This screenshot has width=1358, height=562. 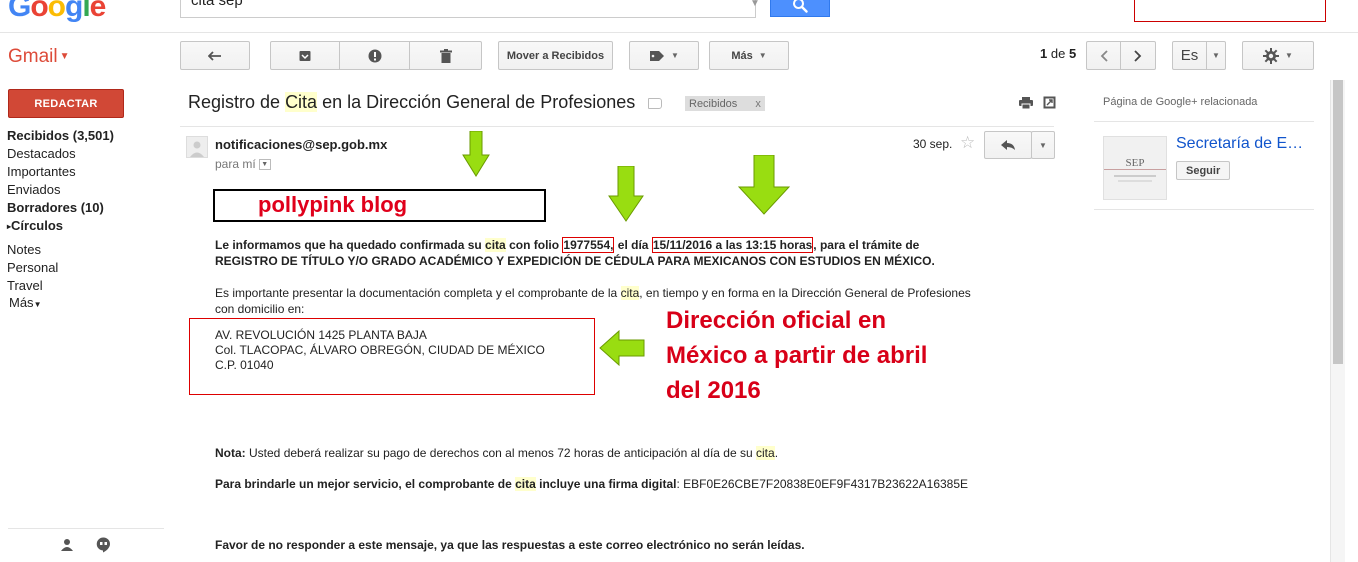 I want to click on topbar-divider, so click(x=679, y=32).